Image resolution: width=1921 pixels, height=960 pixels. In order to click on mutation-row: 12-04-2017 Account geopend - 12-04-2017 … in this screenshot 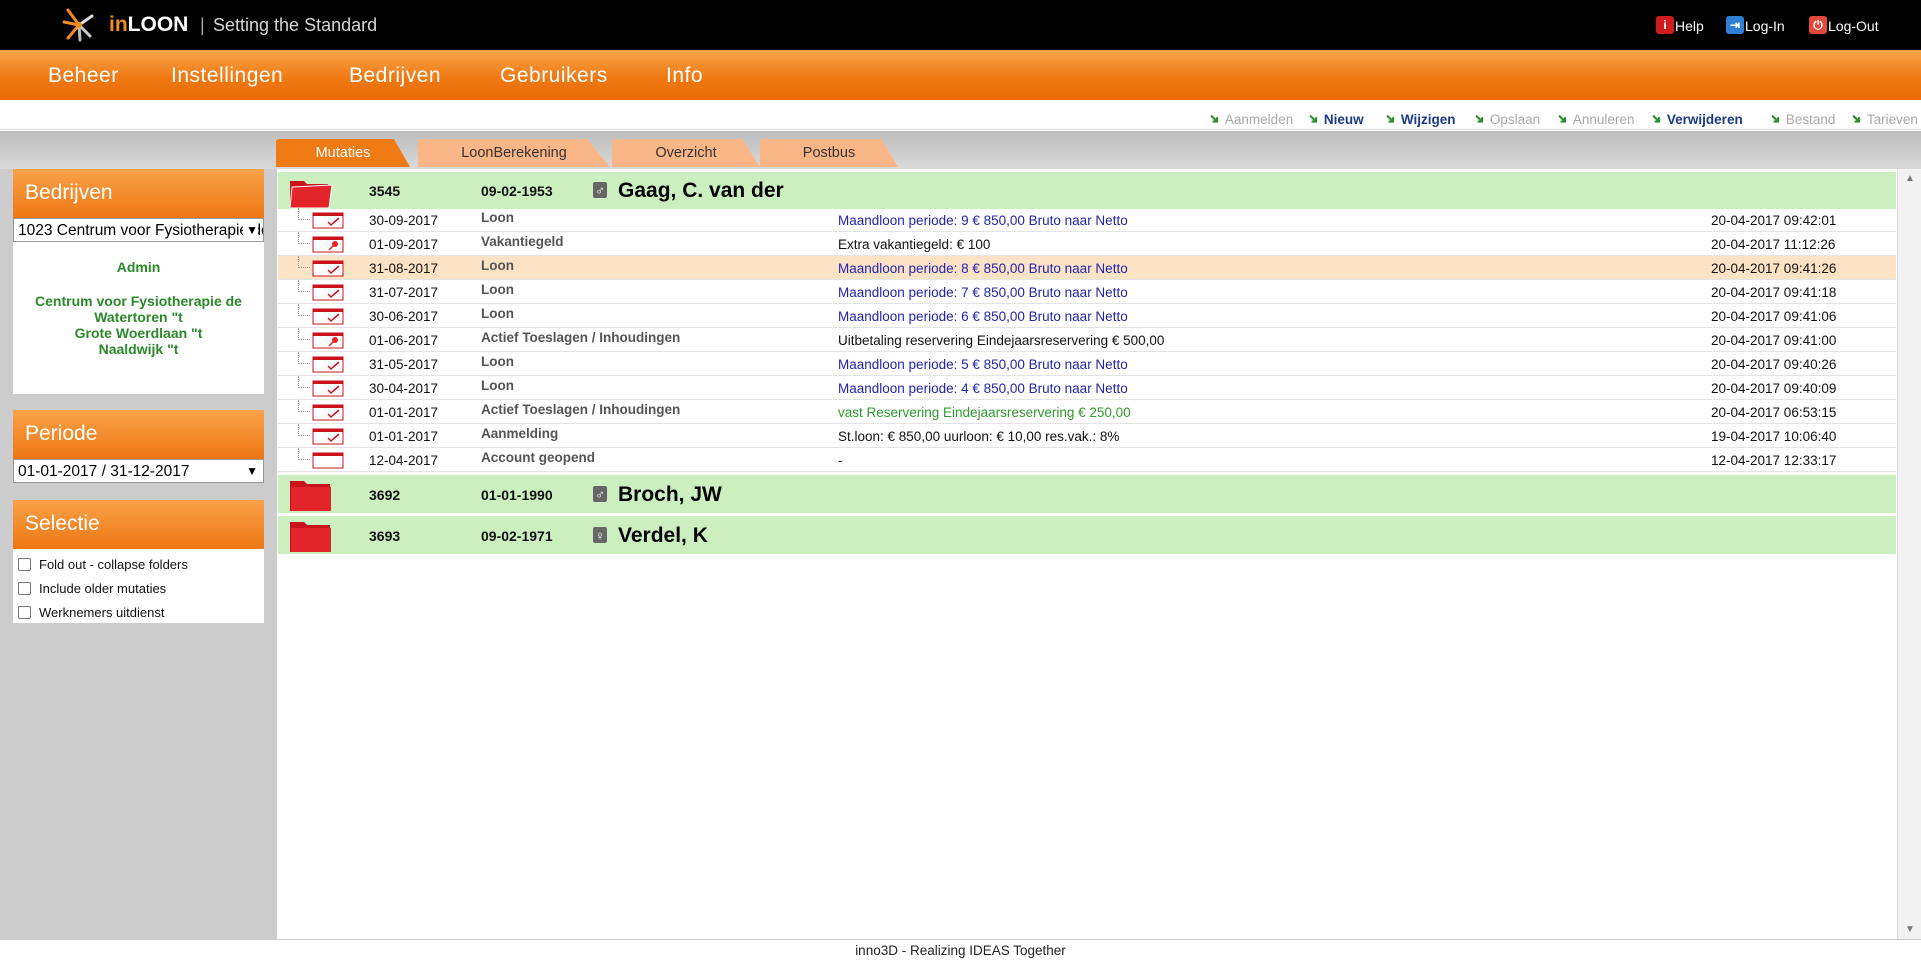, I will do `click(1087, 460)`.